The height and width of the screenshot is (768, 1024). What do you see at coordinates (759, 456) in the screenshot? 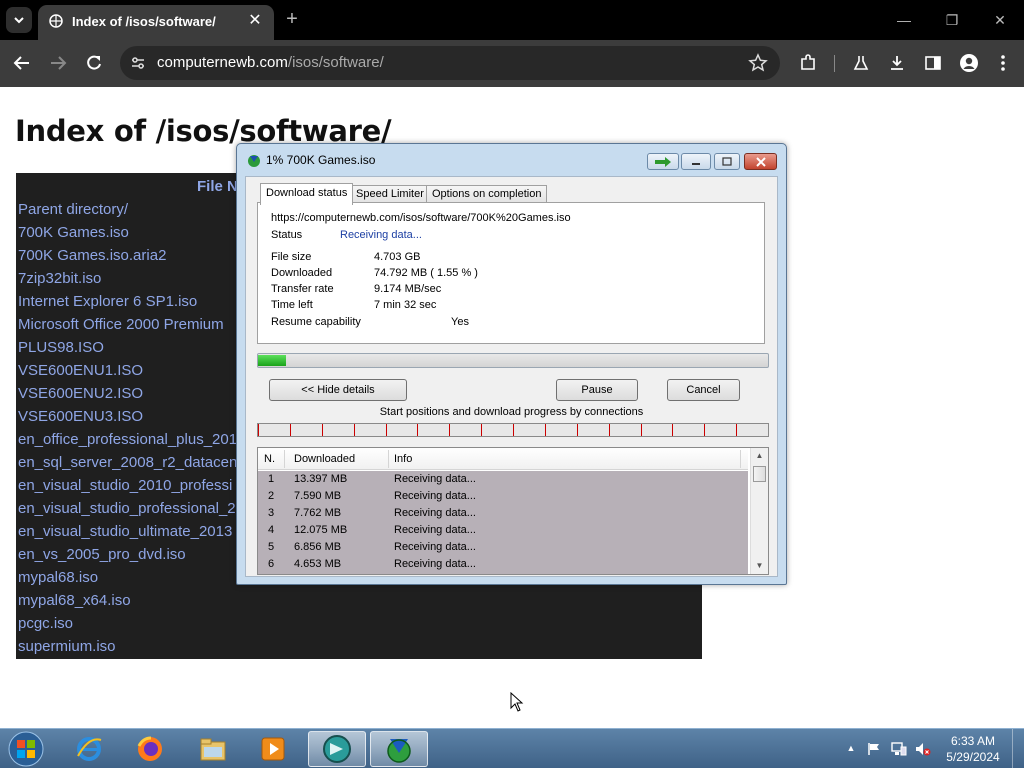
I see `scroll-up-arrow-icon: ▲` at bounding box center [759, 456].